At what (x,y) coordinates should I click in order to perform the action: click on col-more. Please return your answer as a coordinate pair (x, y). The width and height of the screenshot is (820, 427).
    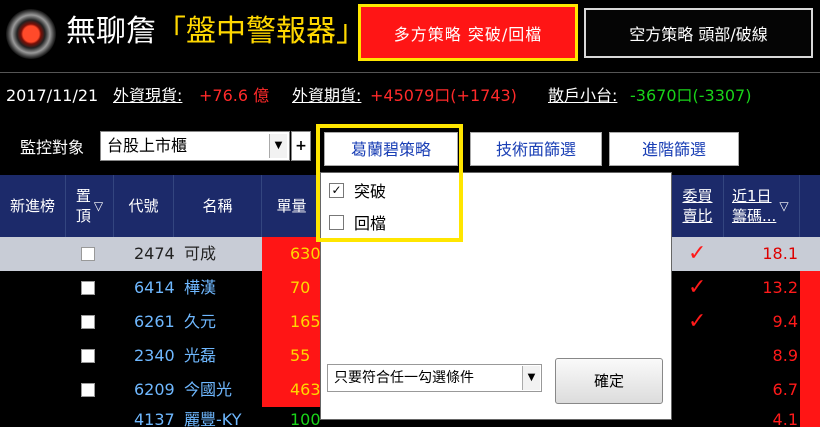
    Looking at the image, I should click on (810, 206).